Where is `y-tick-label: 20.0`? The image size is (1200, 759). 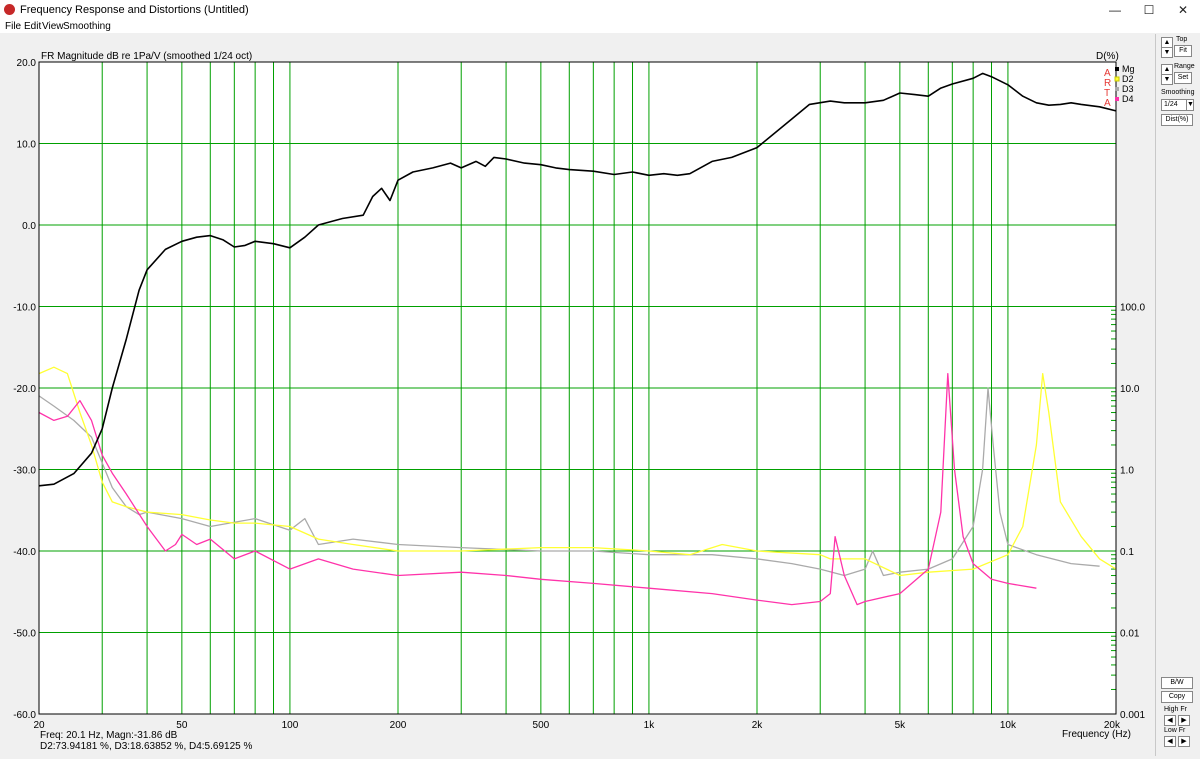 y-tick-label: 20.0 is located at coordinates (27, 63).